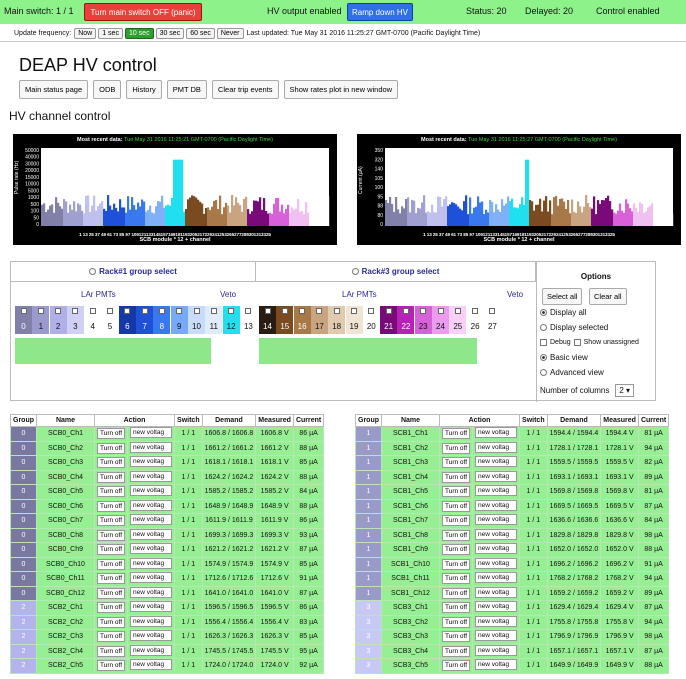 The height and width of the screenshot is (679, 686). Describe the element at coordinates (110, 320) in the screenshot. I see `group-cell: 5` at that location.